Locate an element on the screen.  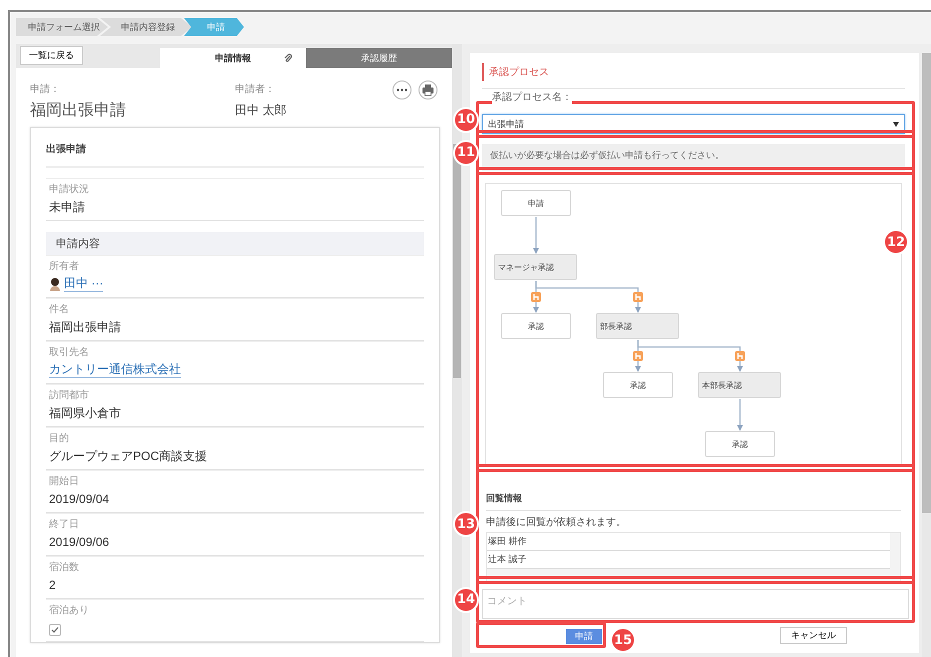
section-header: 申請内容 is located at coordinates (235, 243).